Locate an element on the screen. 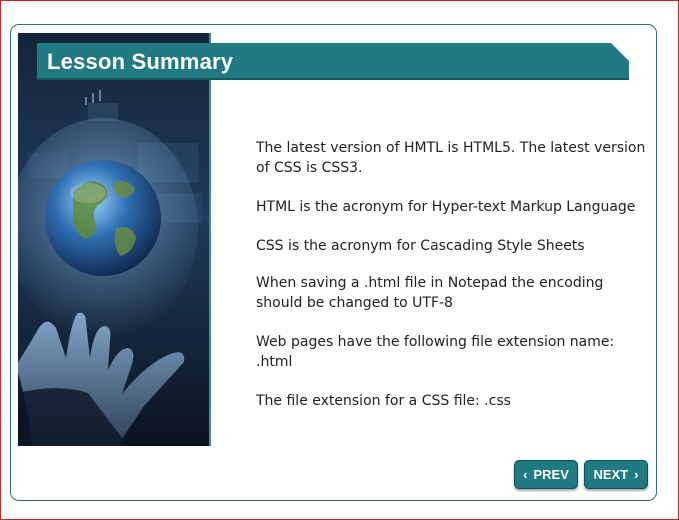 This screenshot has height=520, width=679. next-button: NEXT › is located at coordinates (616, 474).